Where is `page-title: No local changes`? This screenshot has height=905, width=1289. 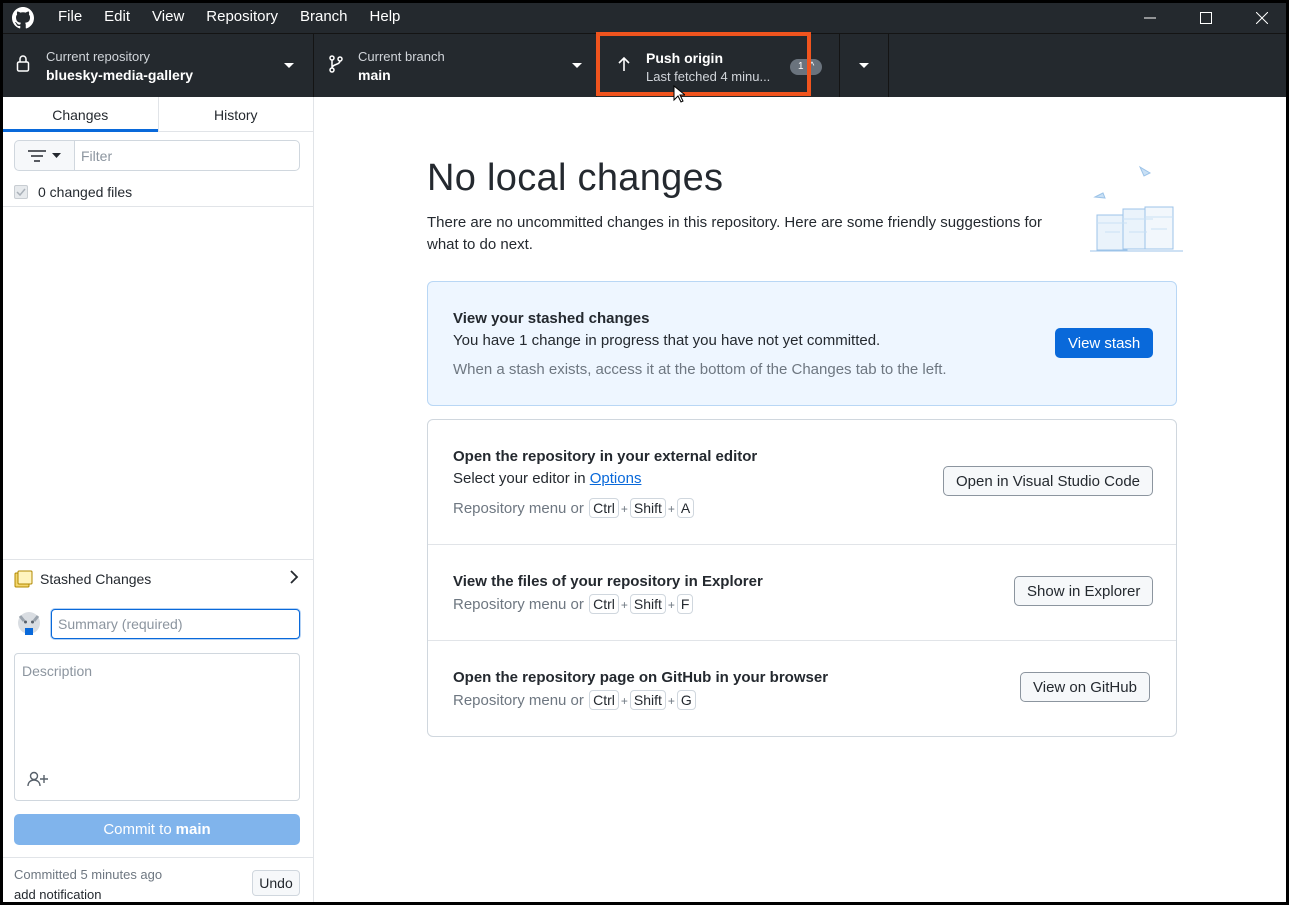
page-title: No local changes is located at coordinates (575, 178).